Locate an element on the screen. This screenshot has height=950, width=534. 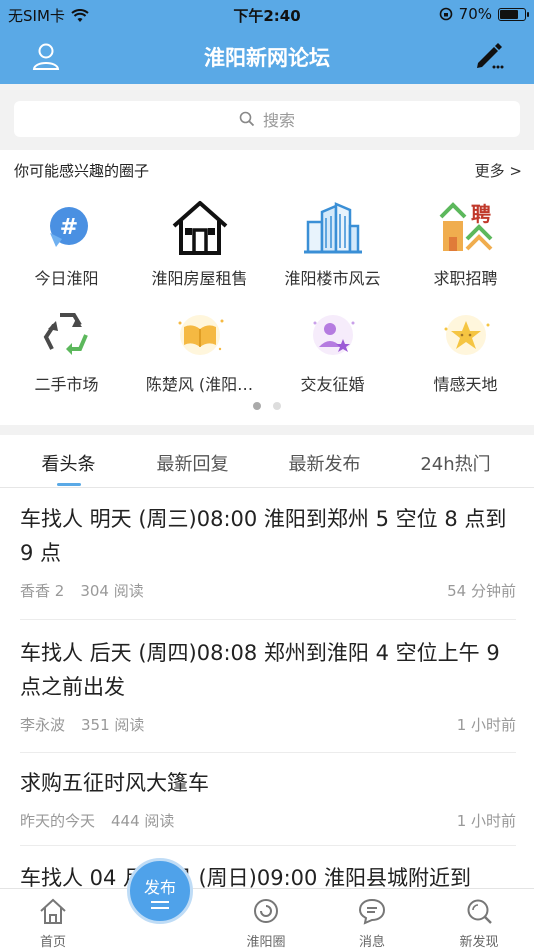
status-right: 70% is located at coordinates (484, 14).